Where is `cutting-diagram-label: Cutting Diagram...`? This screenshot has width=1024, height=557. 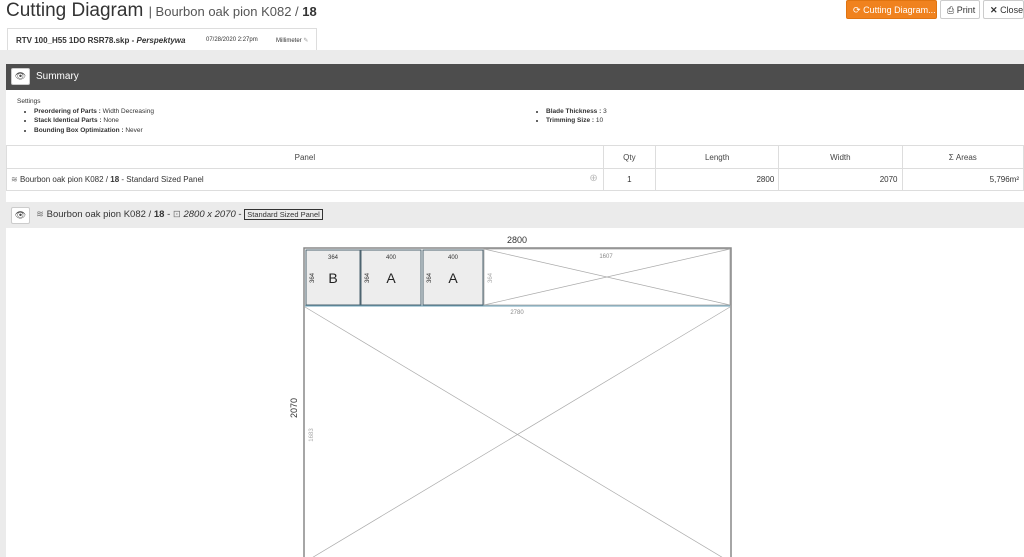 cutting-diagram-label: Cutting Diagram... is located at coordinates (899, 10).